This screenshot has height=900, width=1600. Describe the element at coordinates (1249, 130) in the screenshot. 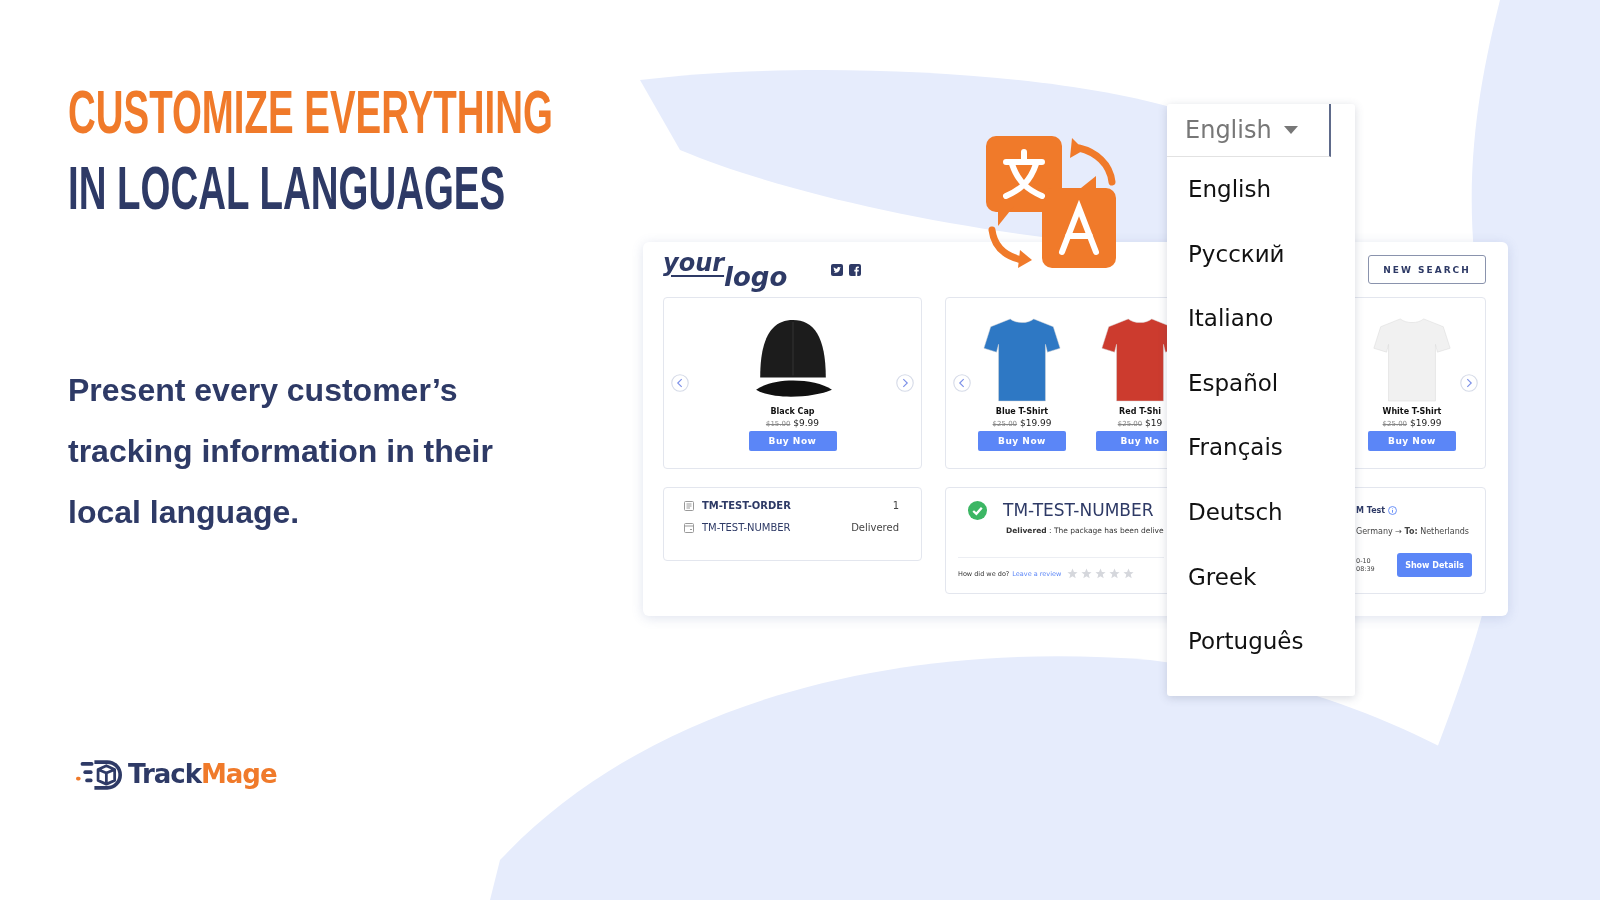

I see `language-select: English` at that location.